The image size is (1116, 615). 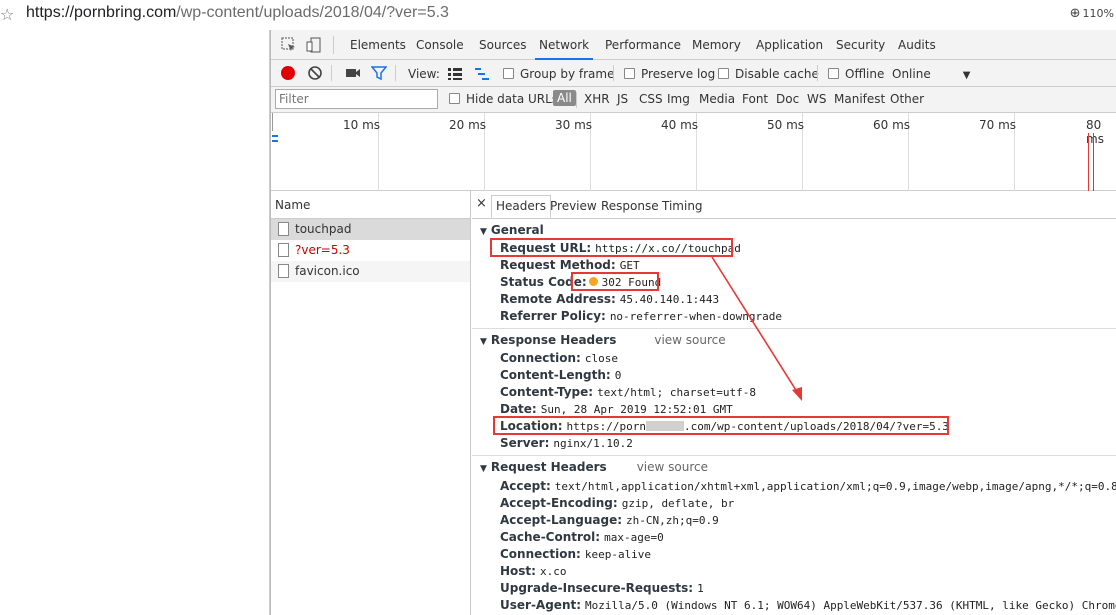 I want to click on request-row-favicon: favicon.ico, so click(x=370, y=271).